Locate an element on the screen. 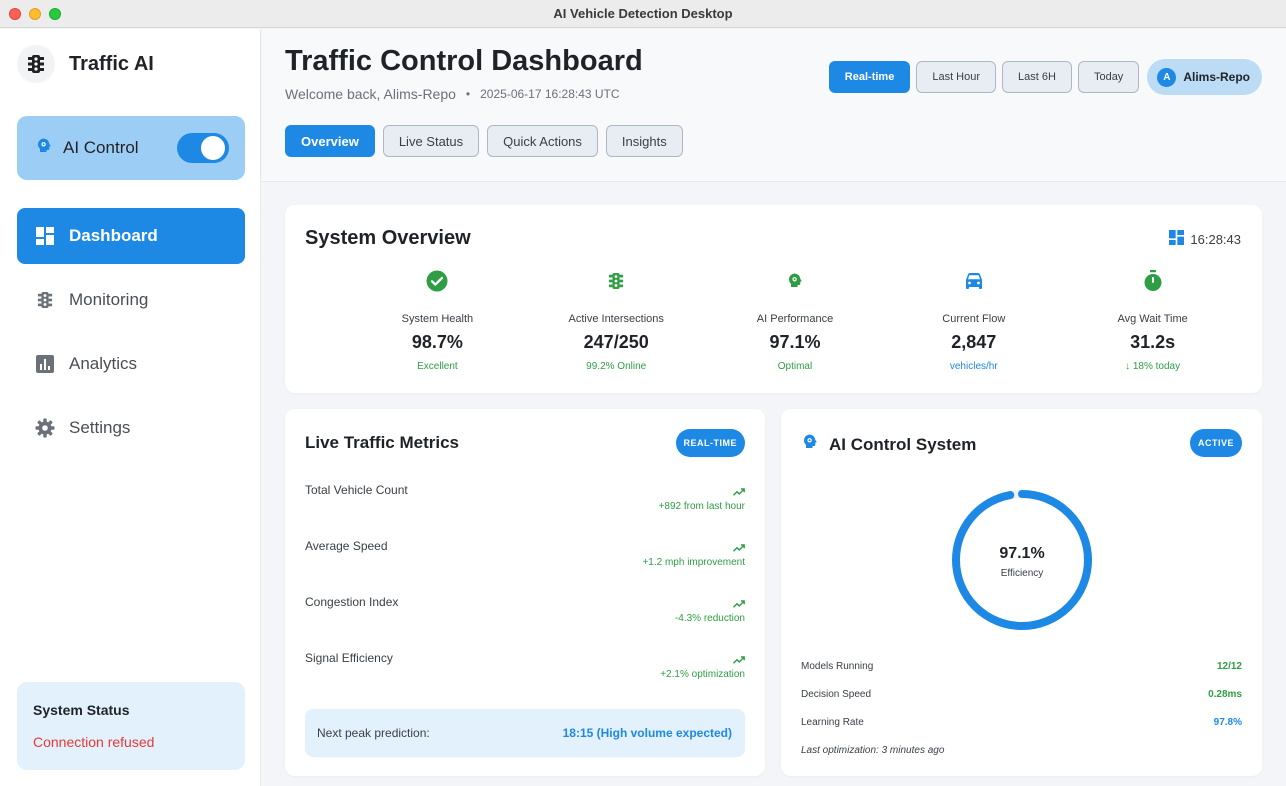 The image size is (1286, 786). ai-row-value: 0.28ms is located at coordinates (1225, 694).